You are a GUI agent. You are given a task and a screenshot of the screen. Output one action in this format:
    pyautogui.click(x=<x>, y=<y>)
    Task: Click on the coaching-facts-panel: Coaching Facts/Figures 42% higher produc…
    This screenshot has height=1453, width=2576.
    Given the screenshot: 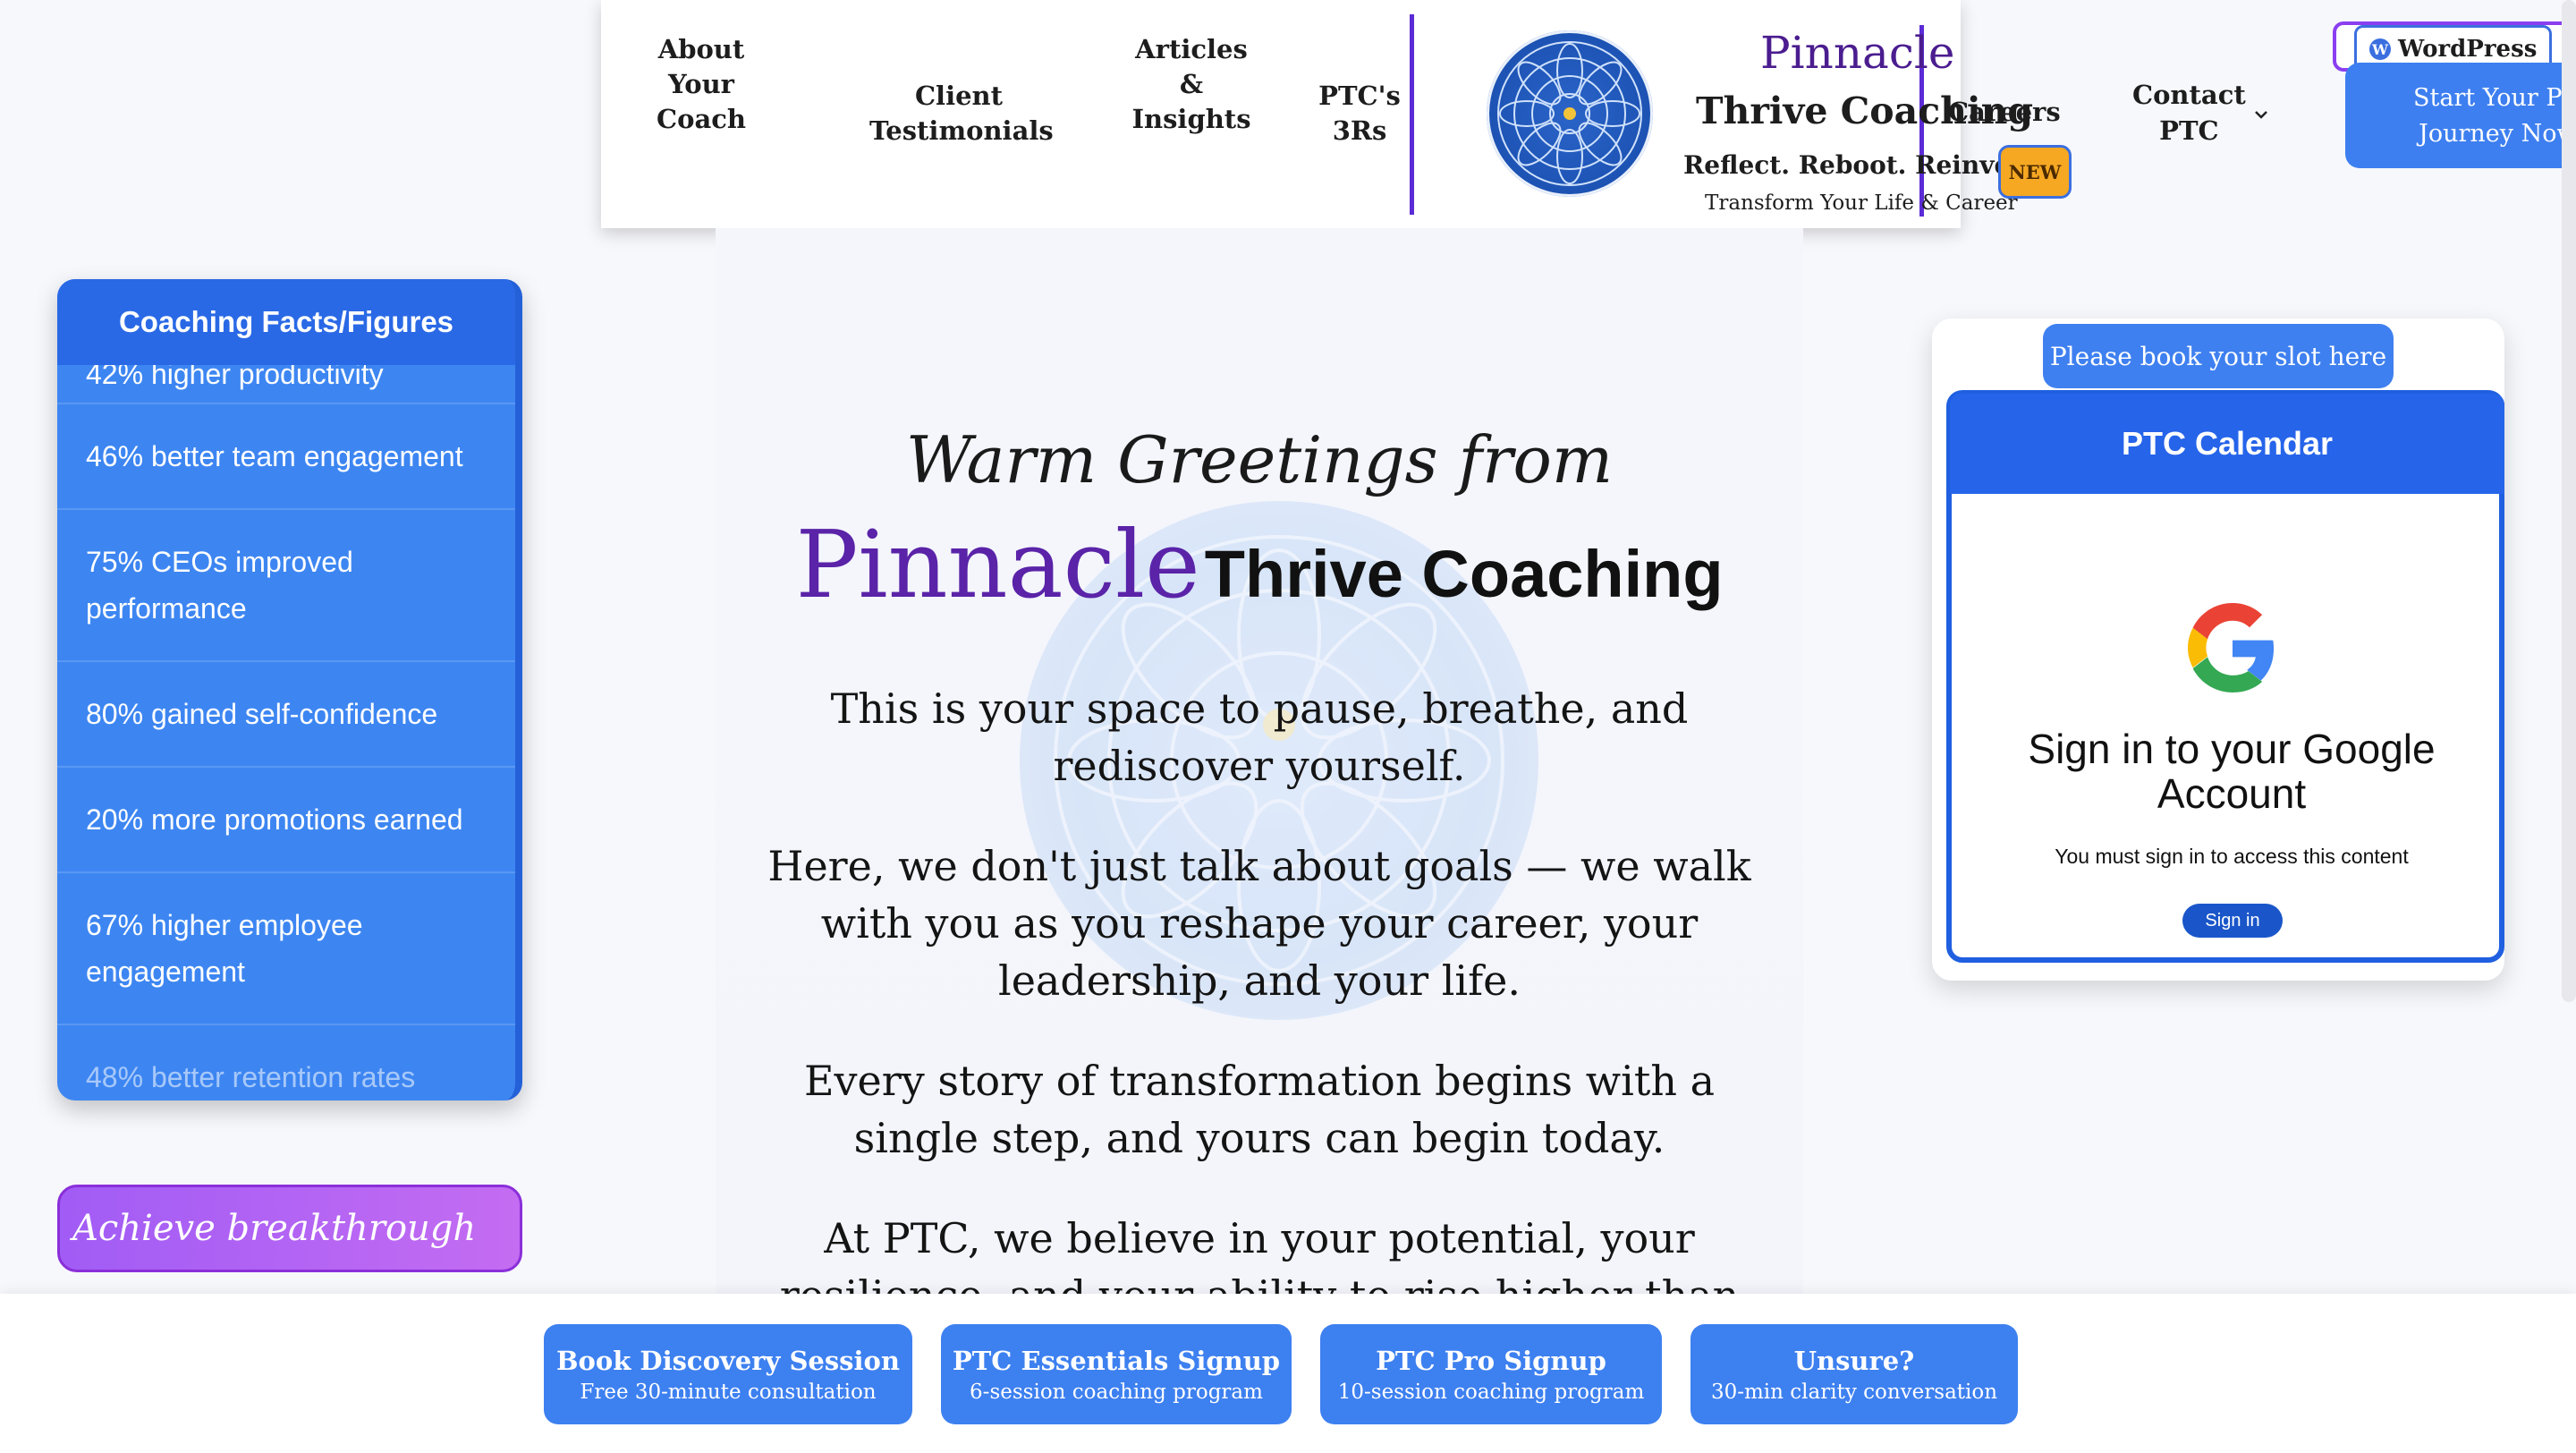 What is the action you would take?
    pyautogui.click(x=289, y=689)
    